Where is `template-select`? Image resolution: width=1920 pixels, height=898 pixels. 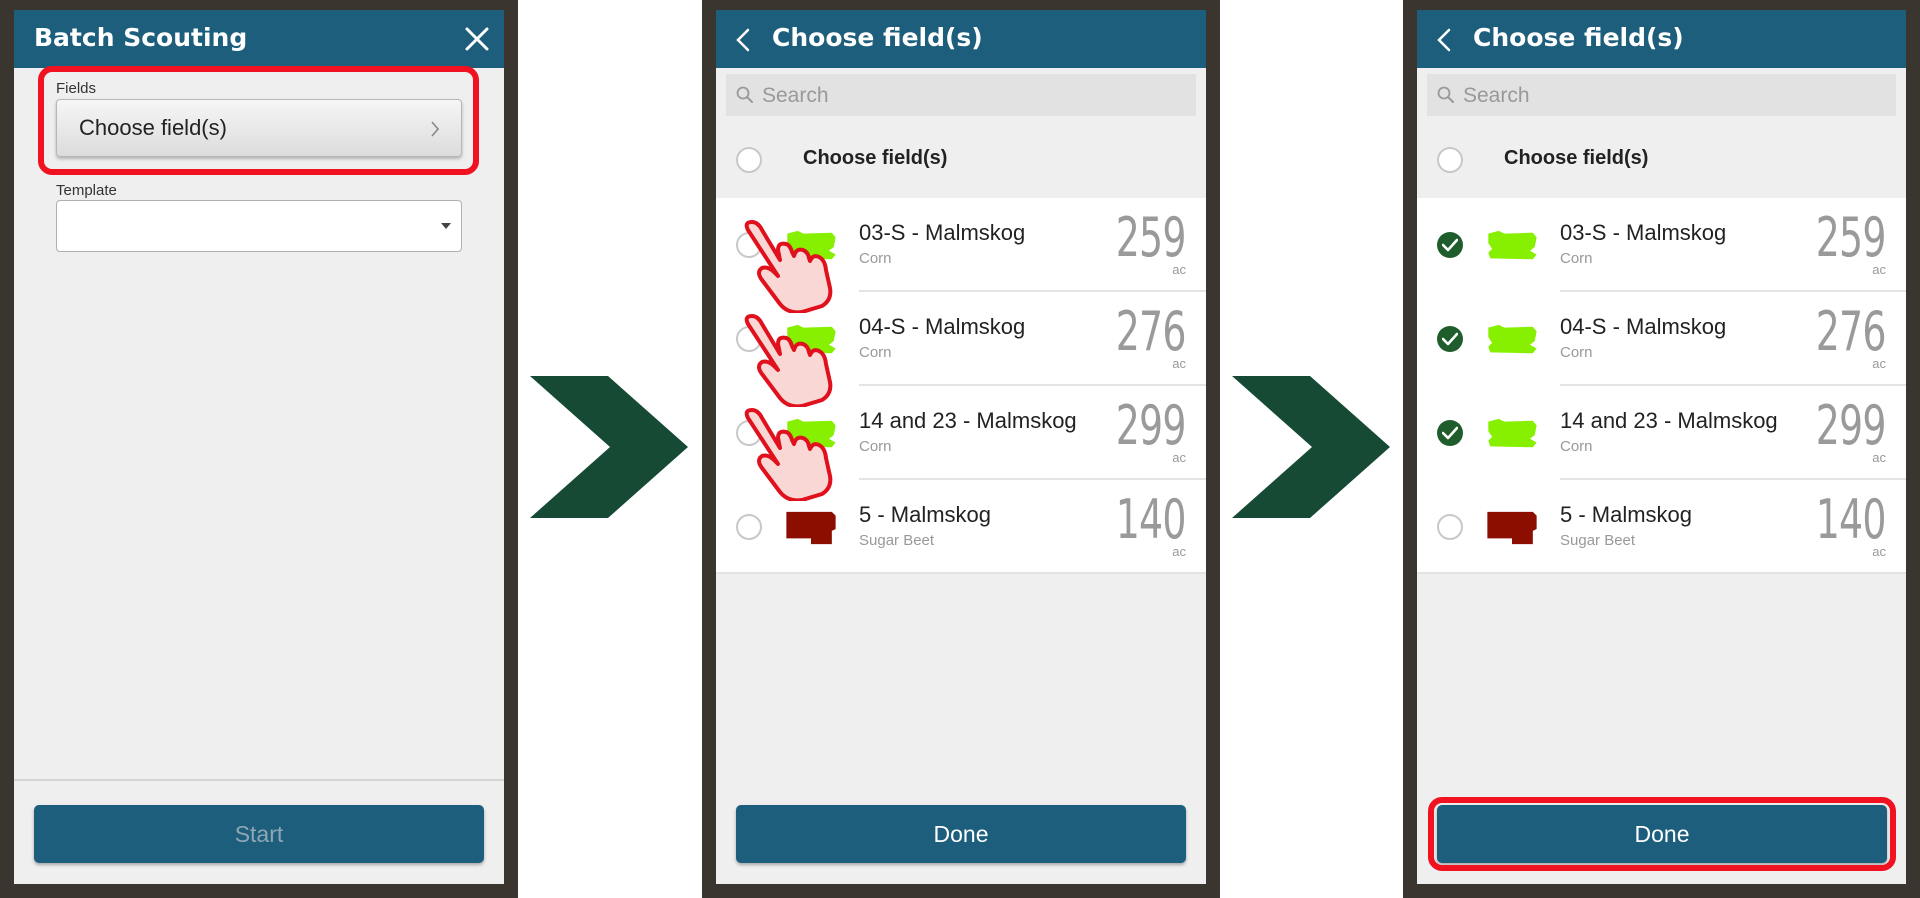 template-select is located at coordinates (259, 226).